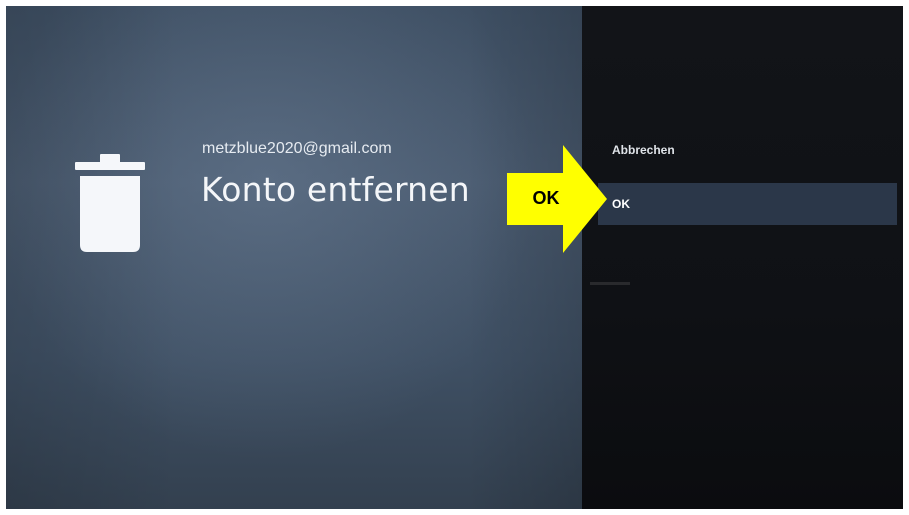 Image resolution: width=909 pixels, height=515 pixels. What do you see at coordinates (747, 150) in the screenshot?
I see `cancel-button: Abbrechen` at bounding box center [747, 150].